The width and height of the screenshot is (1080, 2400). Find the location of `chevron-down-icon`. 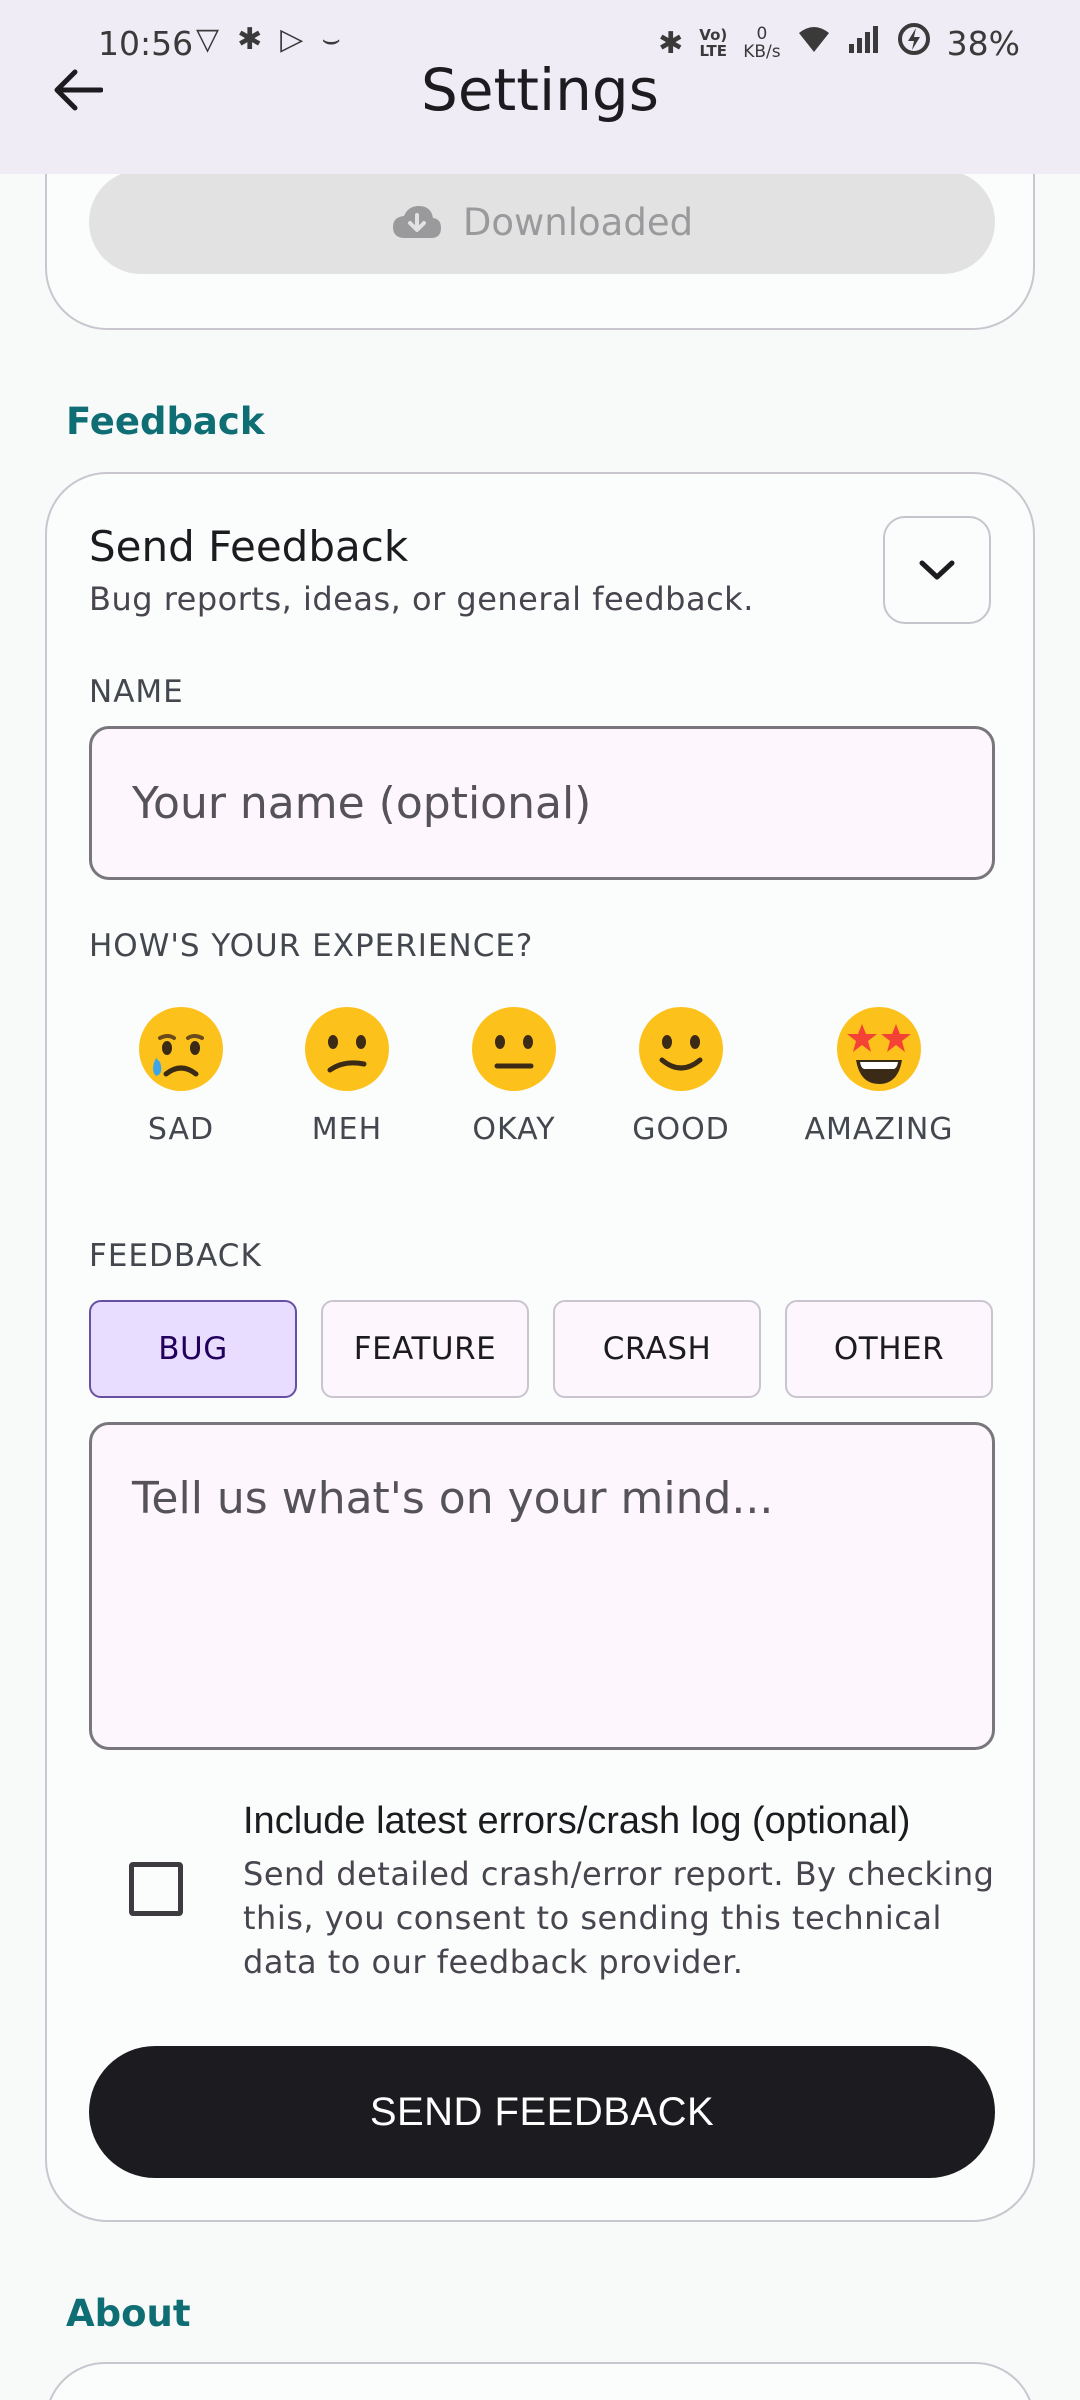

chevron-down-icon is located at coordinates (937, 570).